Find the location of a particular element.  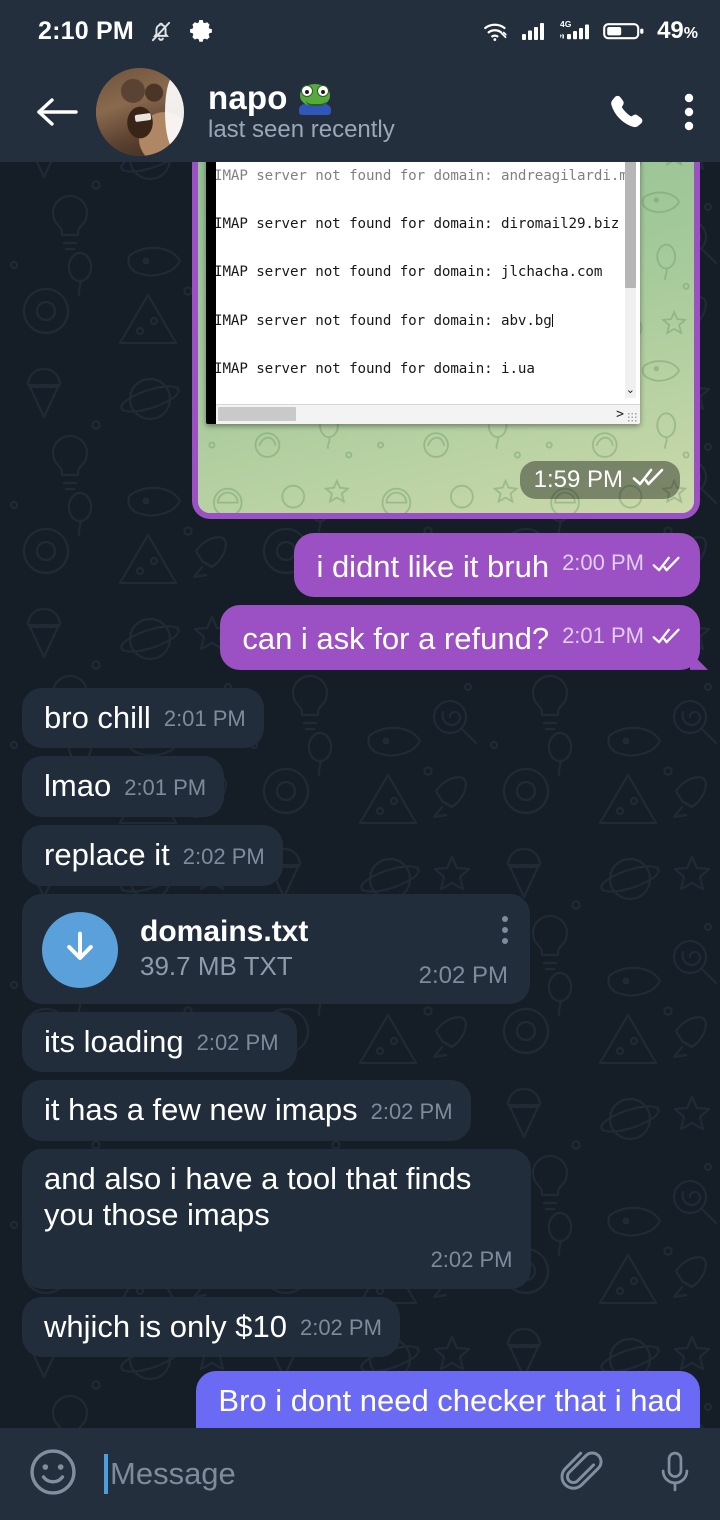

message-row: Bro i dont need checker that i had is located at coordinates (361, 1399).